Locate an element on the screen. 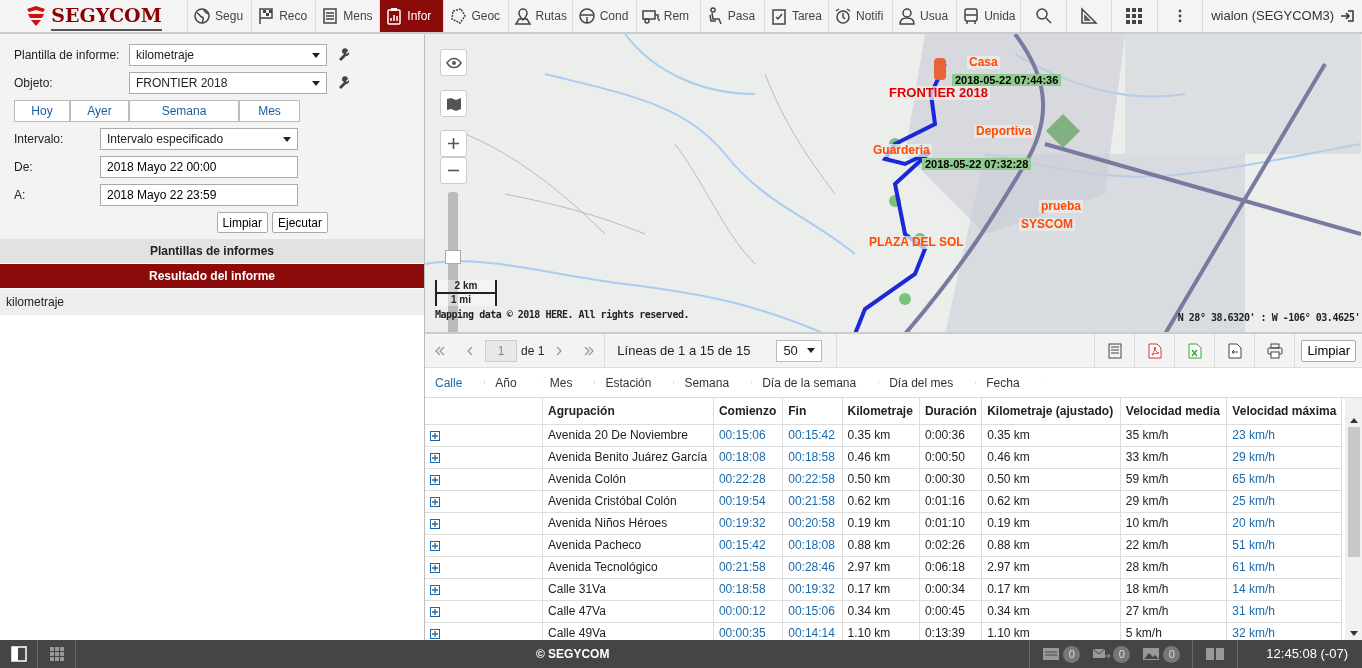  column-header: Kilometraje is located at coordinates (881, 411).